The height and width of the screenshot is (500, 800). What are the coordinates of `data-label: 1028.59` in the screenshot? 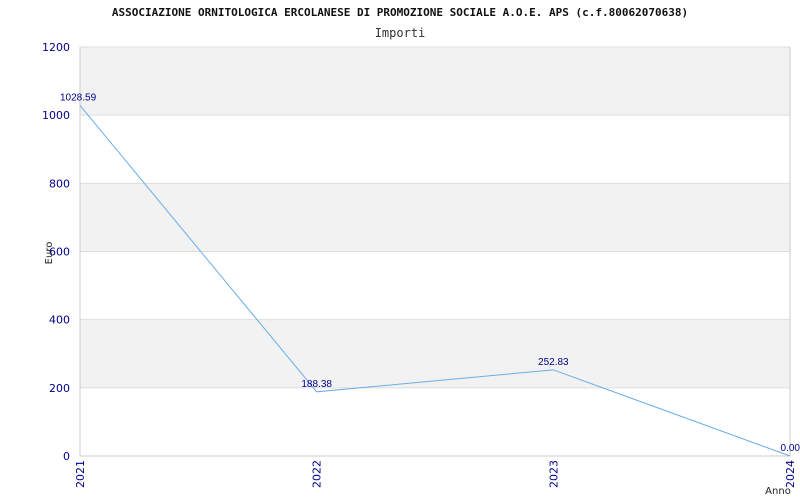 It's located at (78, 97).